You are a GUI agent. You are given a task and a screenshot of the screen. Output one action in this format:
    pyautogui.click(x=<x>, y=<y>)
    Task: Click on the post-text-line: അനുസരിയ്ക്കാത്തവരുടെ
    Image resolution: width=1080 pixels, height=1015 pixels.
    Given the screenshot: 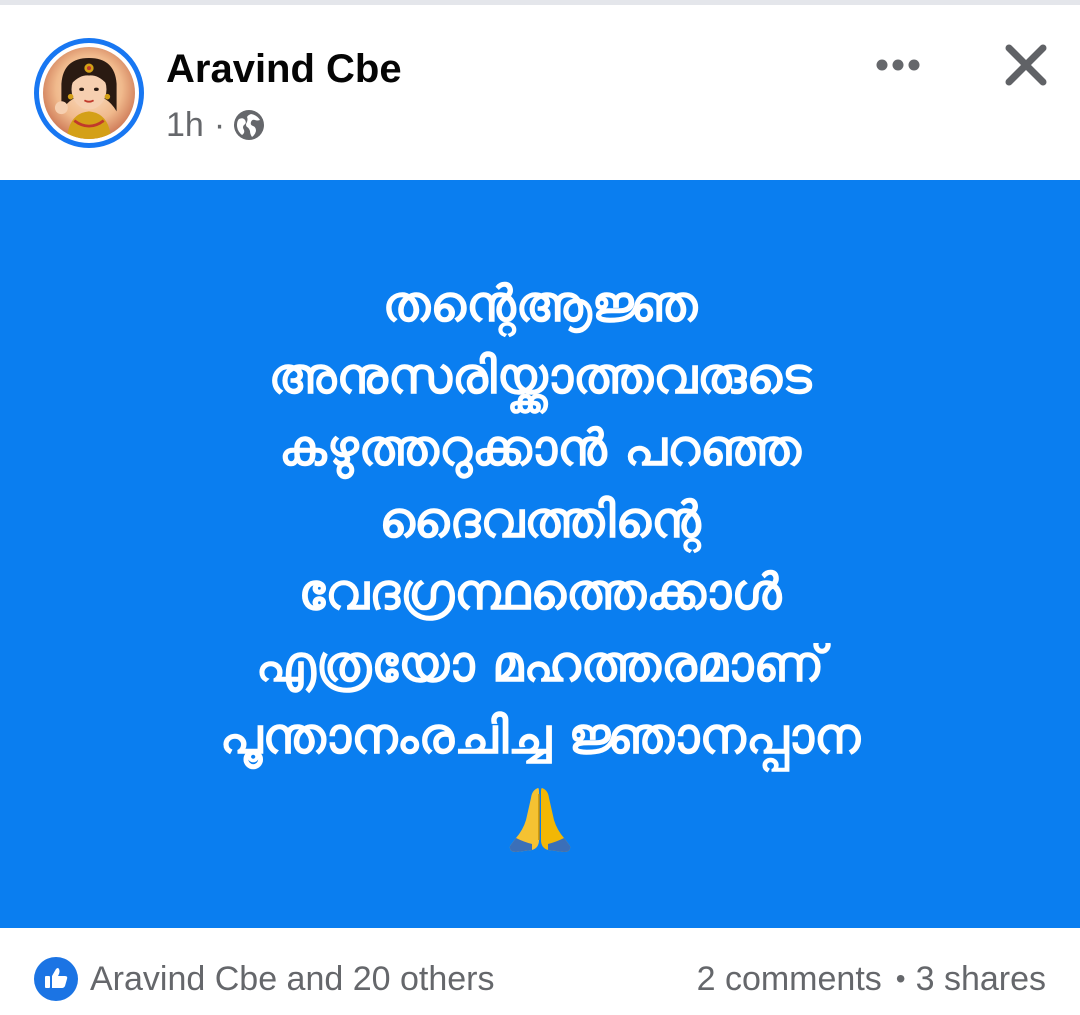 What is the action you would take?
    pyautogui.click(x=540, y=376)
    